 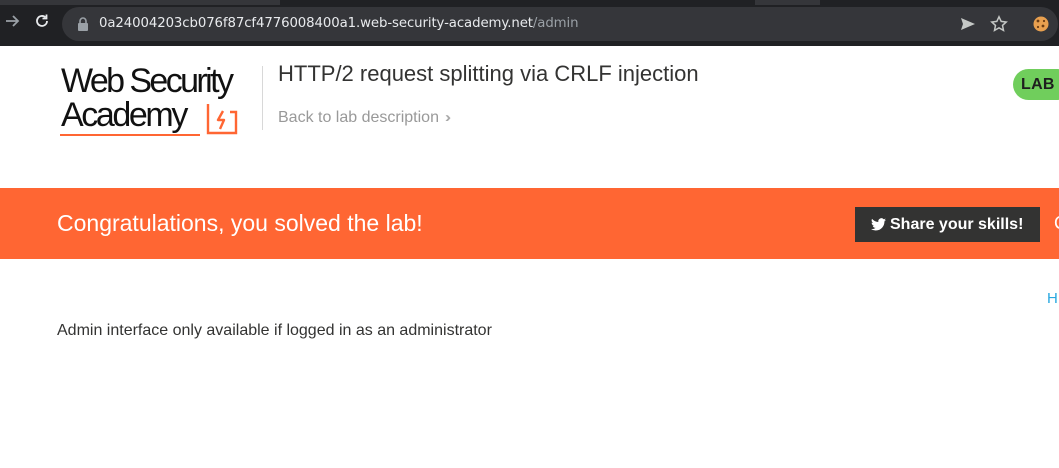 What do you see at coordinates (42, 23) in the screenshot?
I see `reload-icon` at bounding box center [42, 23].